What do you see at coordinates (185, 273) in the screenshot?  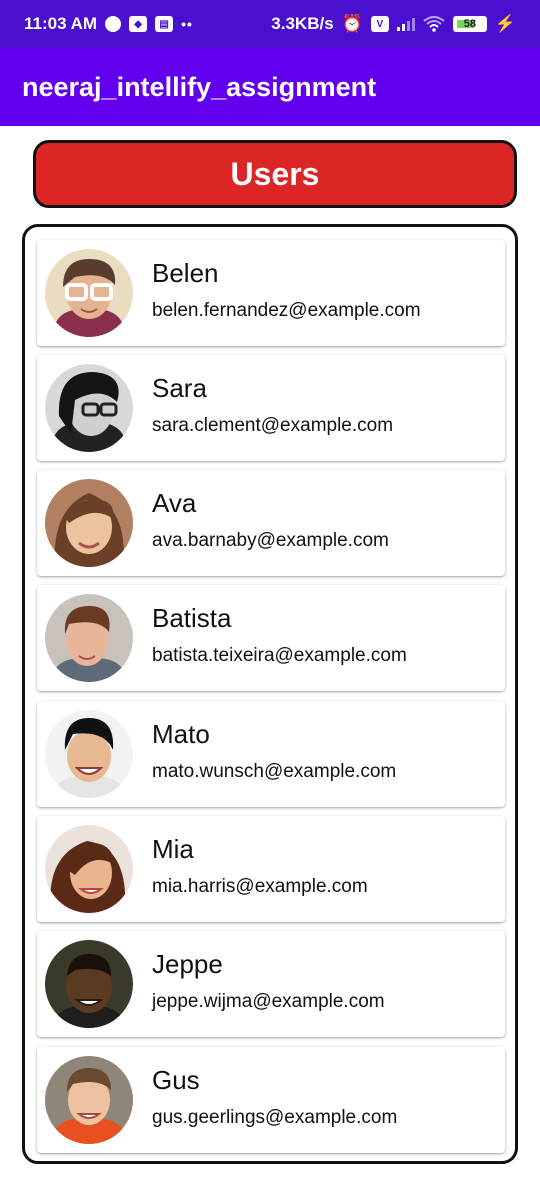 I see `user-name: Belen` at bounding box center [185, 273].